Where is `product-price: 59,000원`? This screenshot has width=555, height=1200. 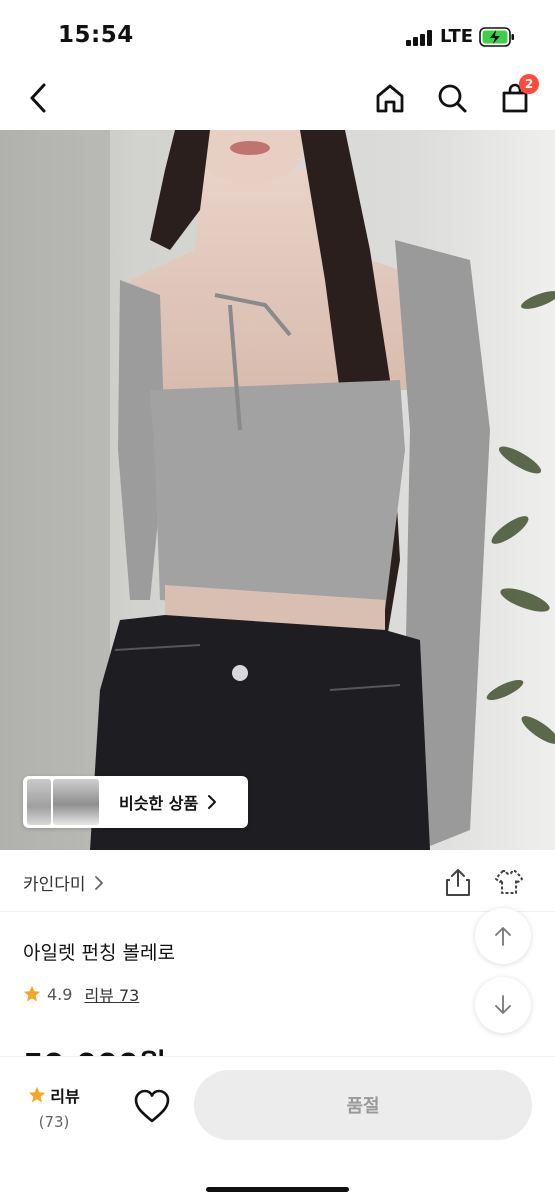 product-price: 59,000원 is located at coordinates (94, 1050).